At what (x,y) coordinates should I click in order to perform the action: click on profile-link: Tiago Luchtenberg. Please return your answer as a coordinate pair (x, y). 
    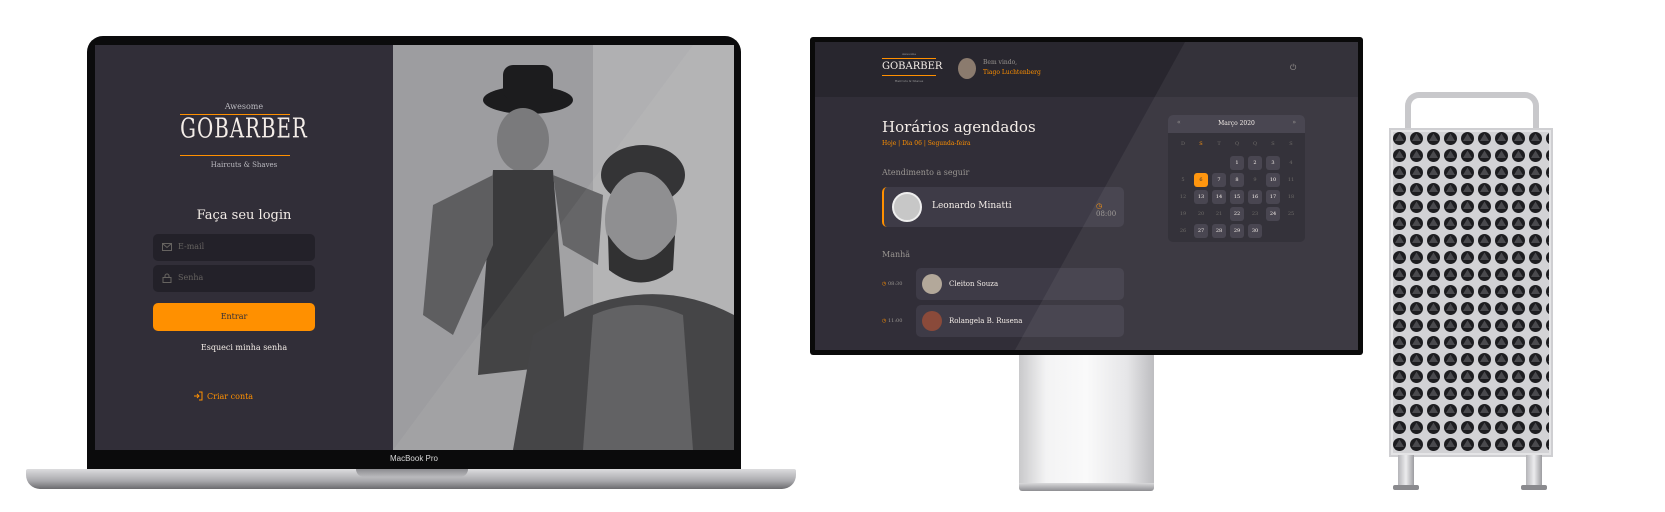
    Looking at the image, I should click on (1012, 72).